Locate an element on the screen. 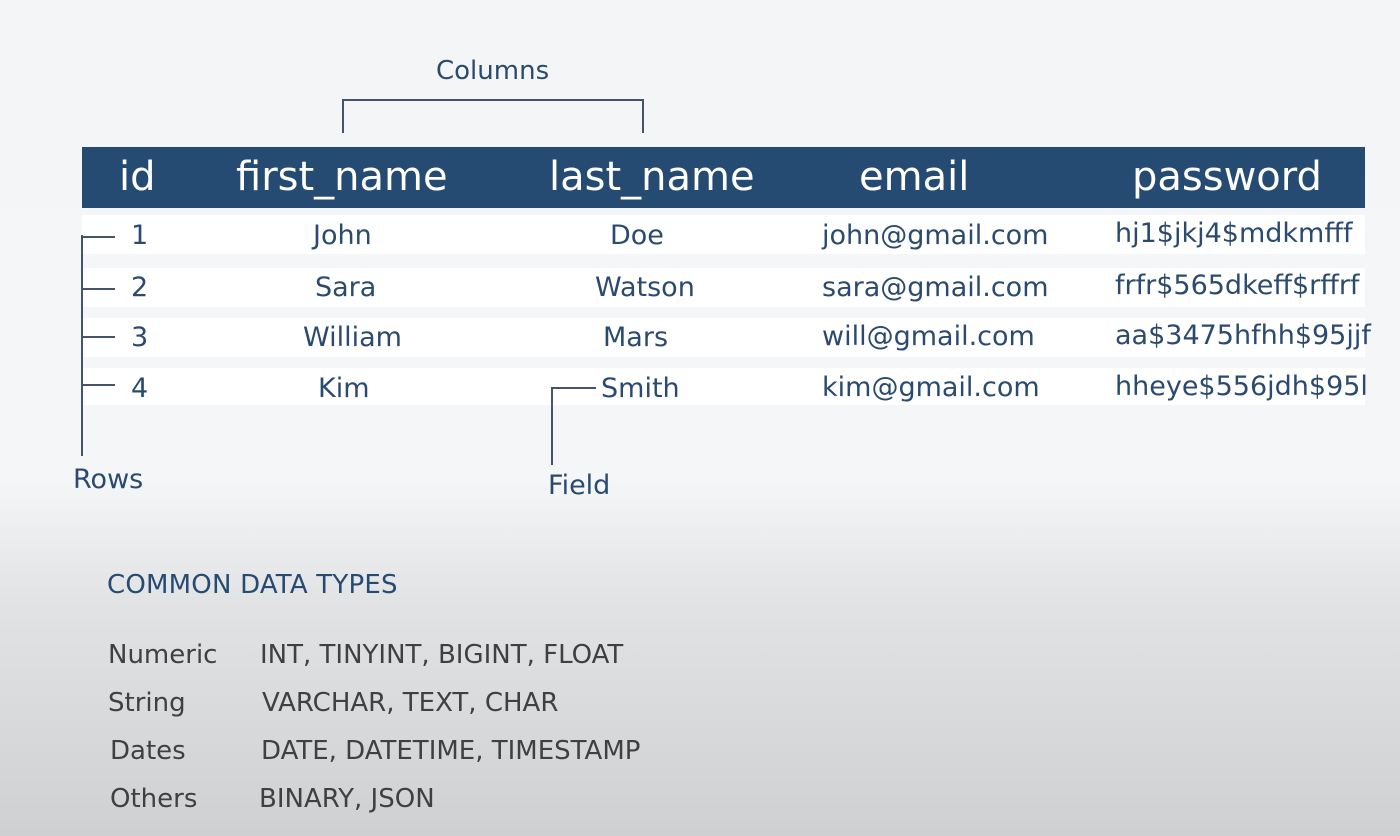  table-header: id first_name last_name email password is located at coordinates (723, 177).